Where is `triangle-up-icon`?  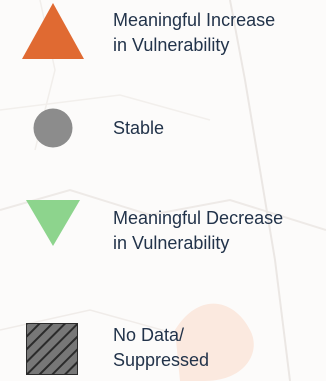 triangle-up-icon is located at coordinates (53, 31).